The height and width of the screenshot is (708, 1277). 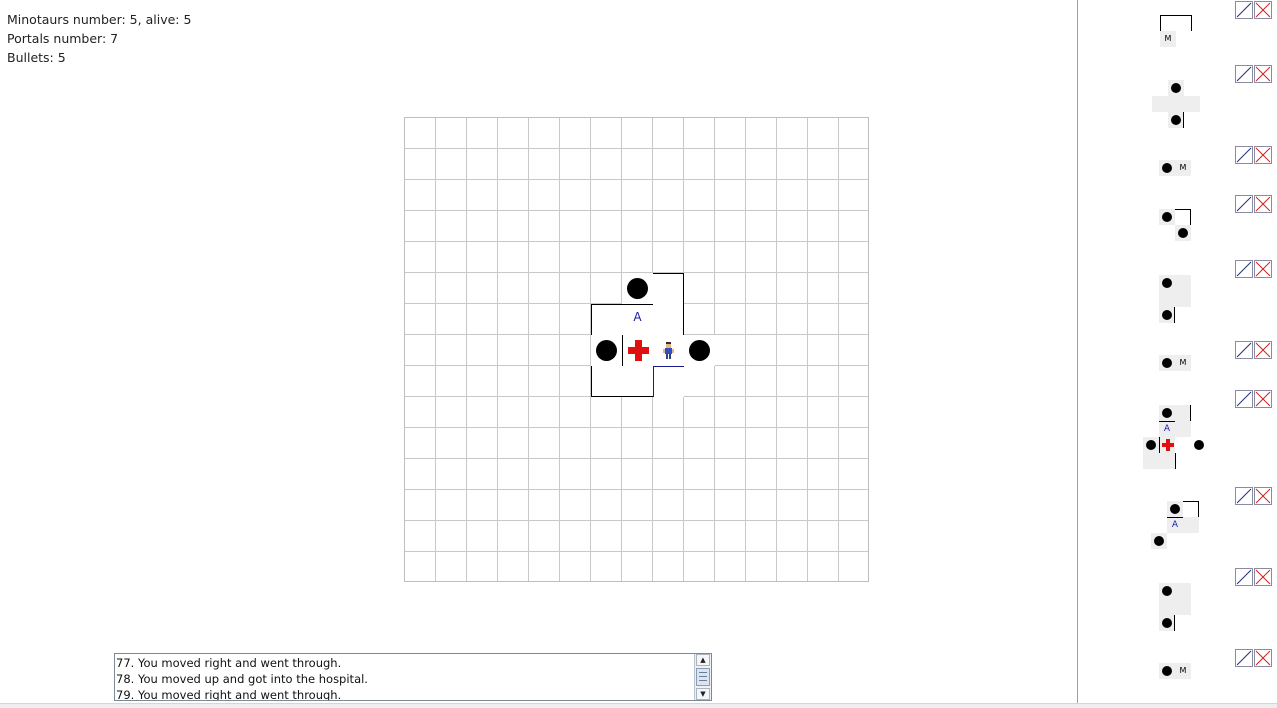 What do you see at coordinates (668, 350) in the screenshot?
I see `player-icon` at bounding box center [668, 350].